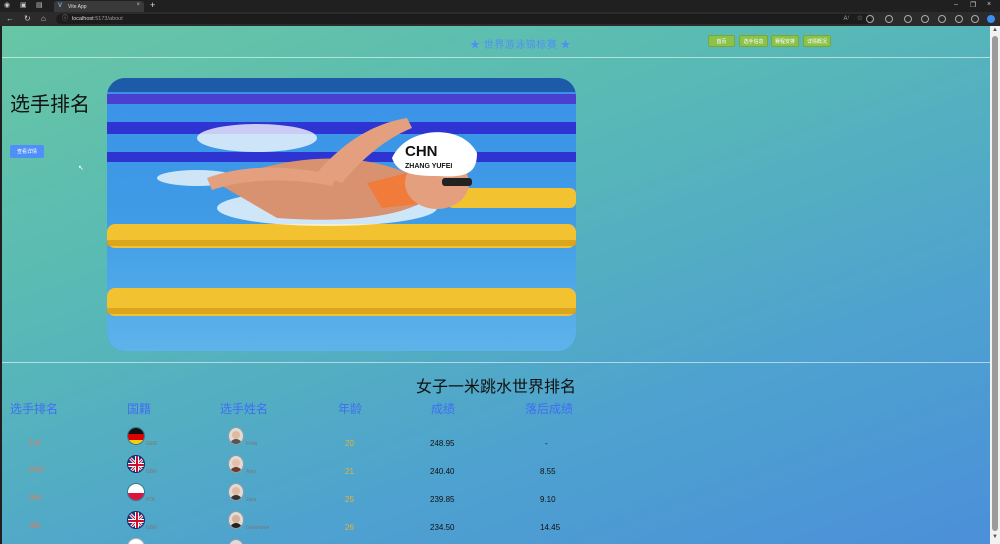  Describe the element at coordinates (548, 471) in the screenshot. I see `behind-cell: 8.55` at that location.